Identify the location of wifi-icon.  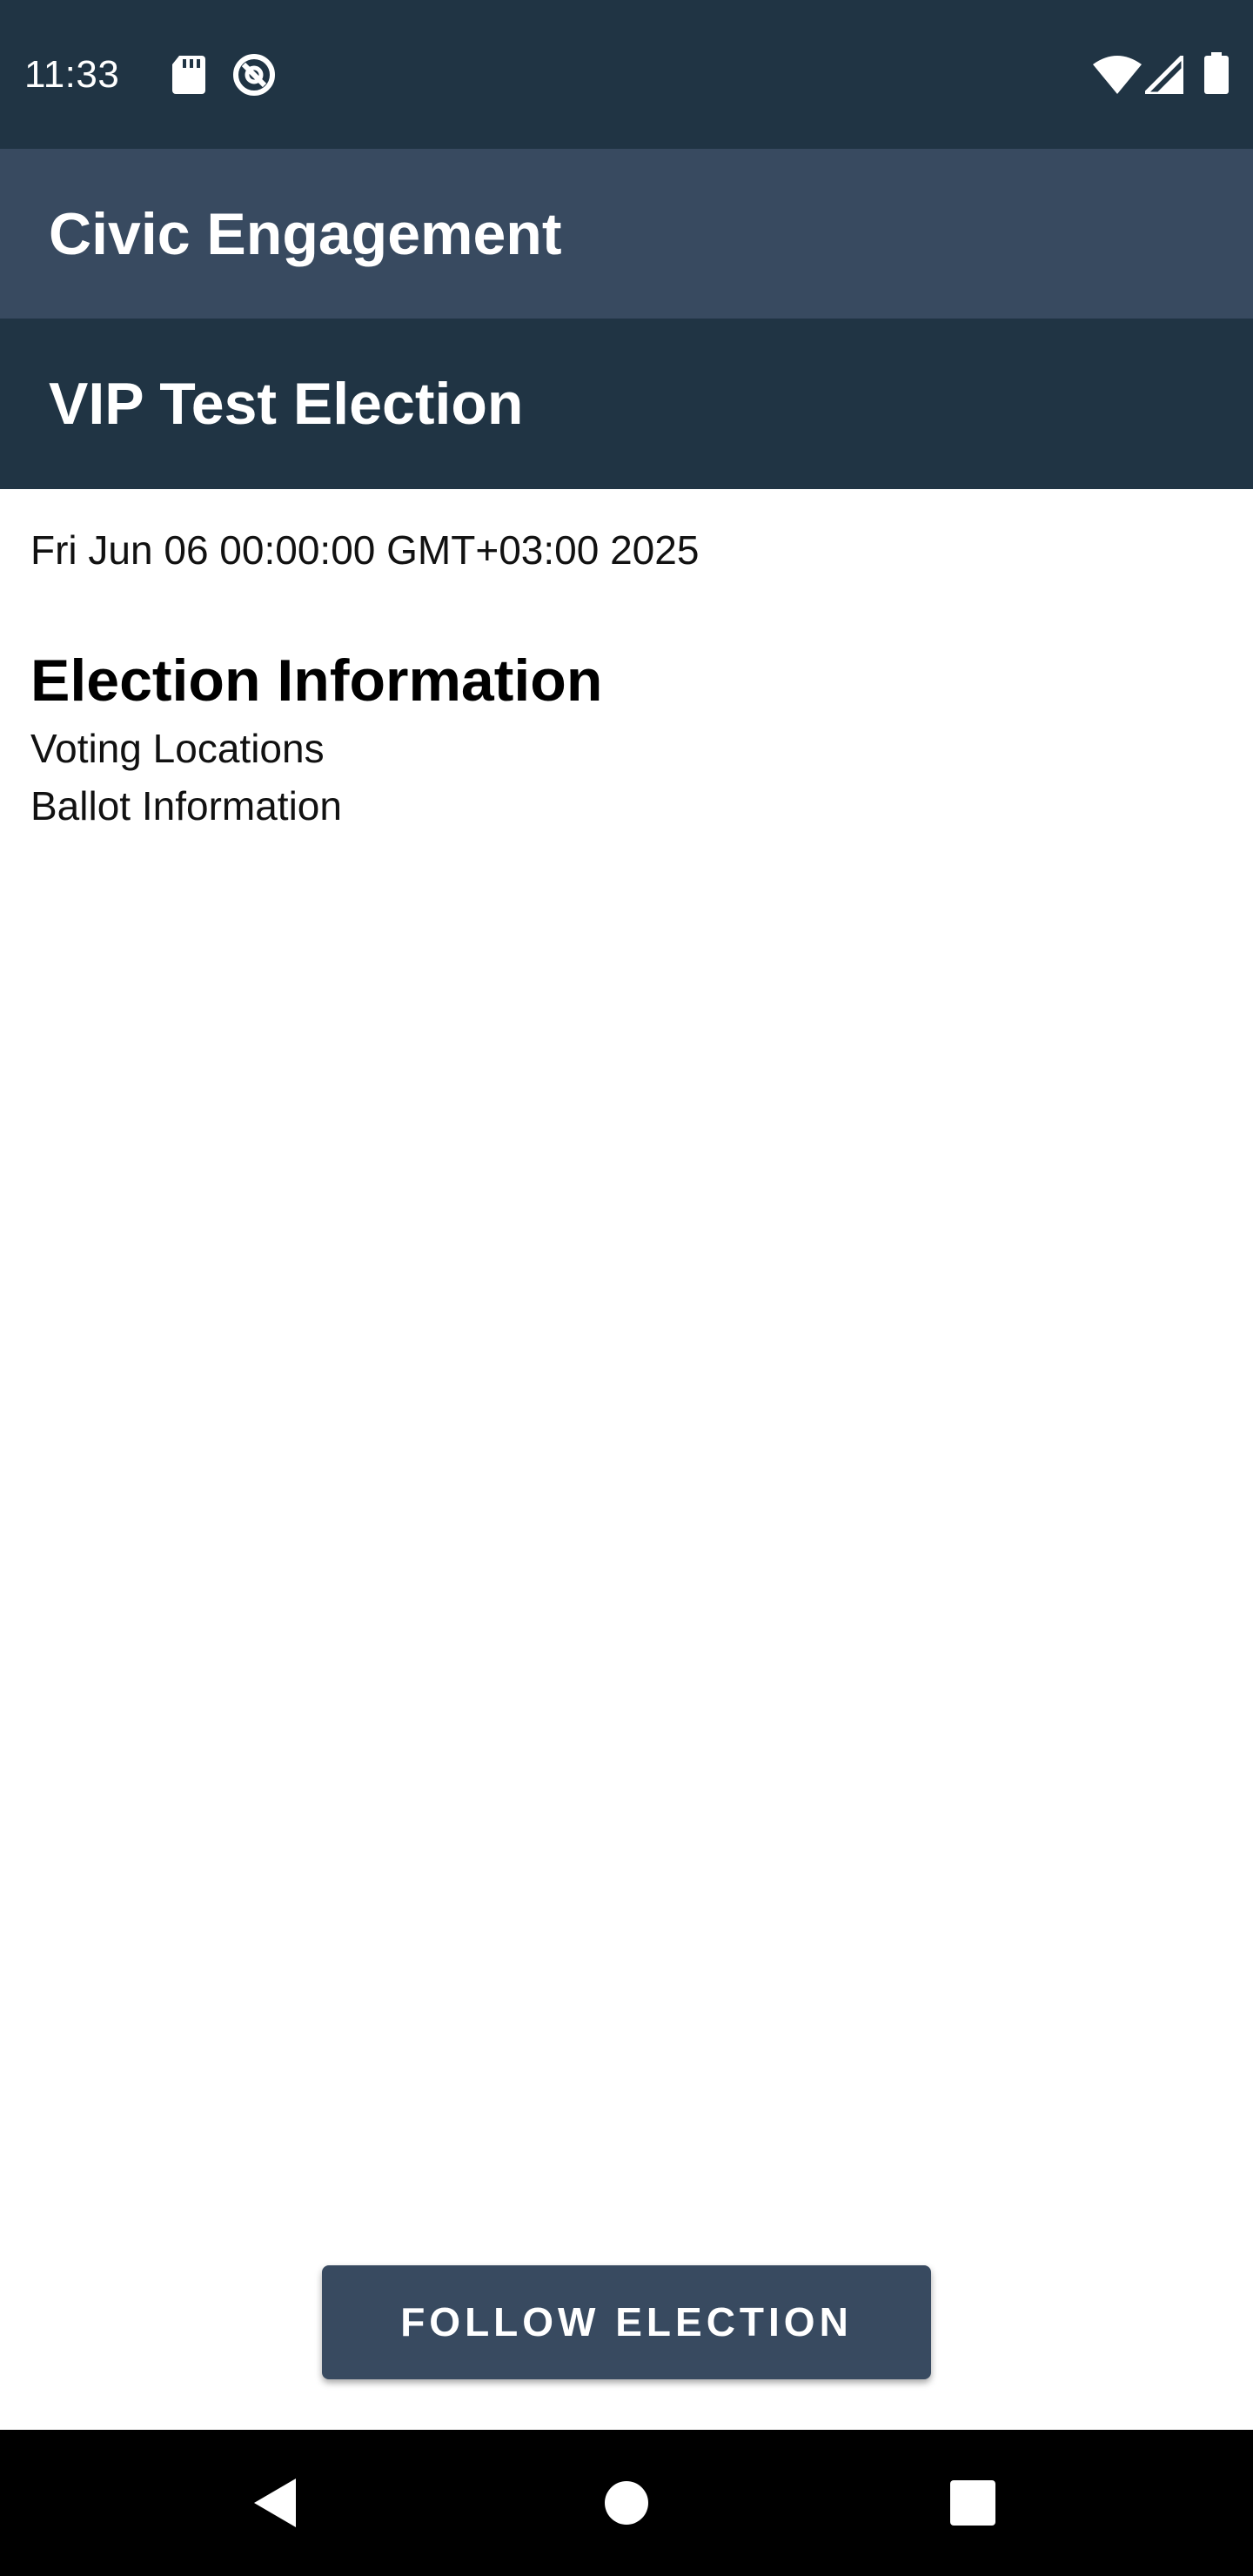
(1117, 77).